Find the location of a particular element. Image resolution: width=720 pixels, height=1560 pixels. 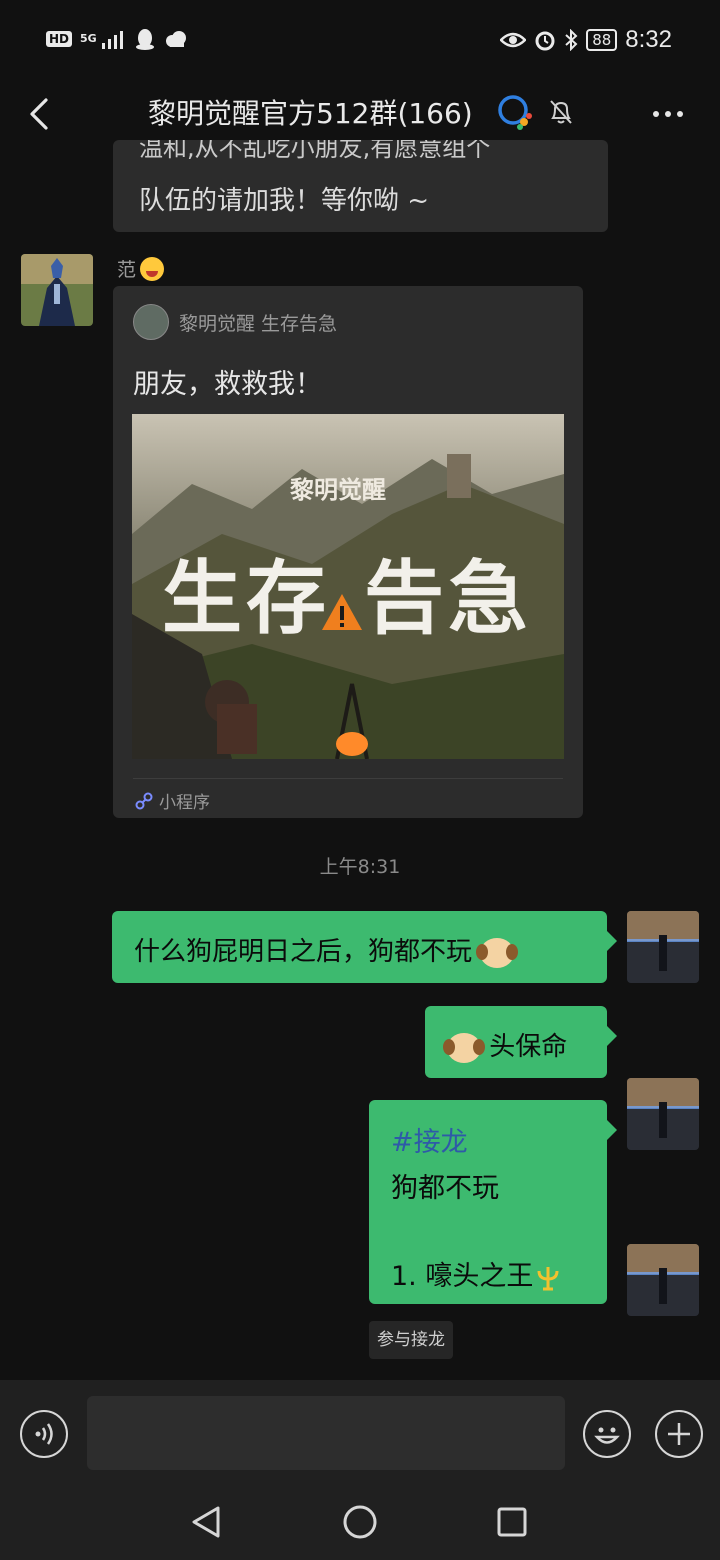

mini-program-label: 小程序 is located at coordinates (184, 803).